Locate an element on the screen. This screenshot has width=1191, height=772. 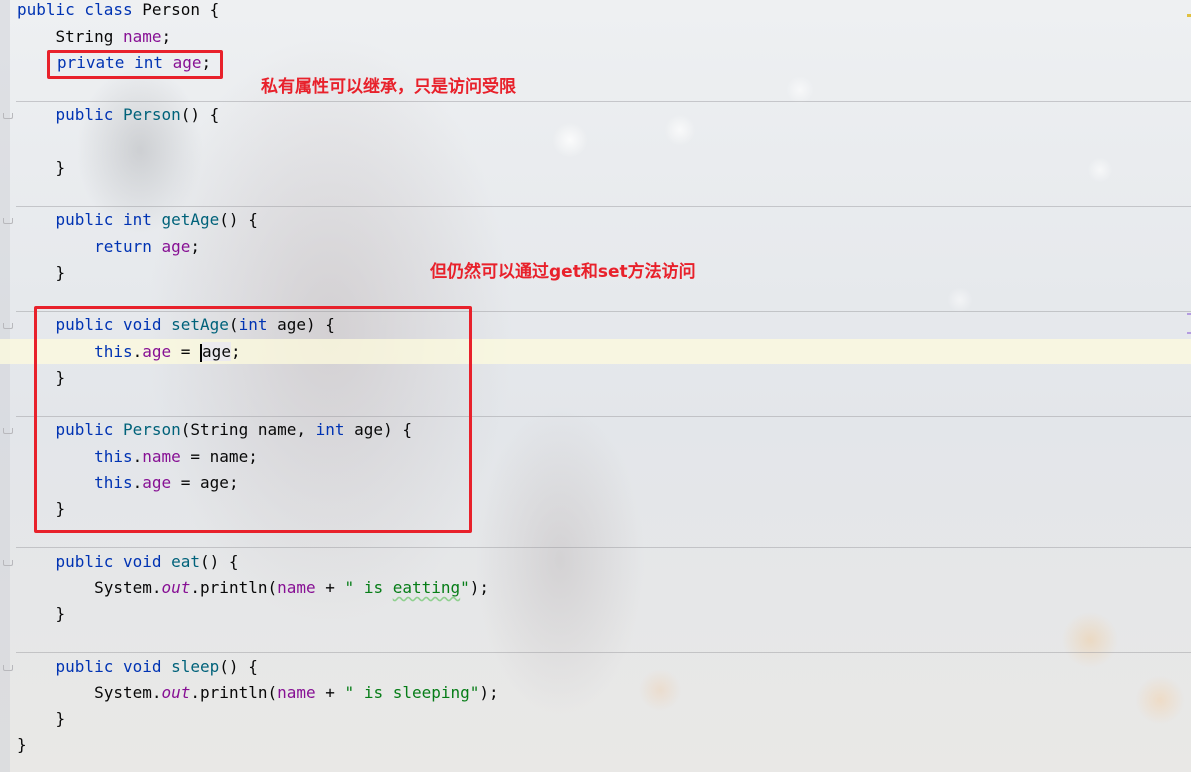
setter-constructor-highlight-box is located at coordinates (253, 419).